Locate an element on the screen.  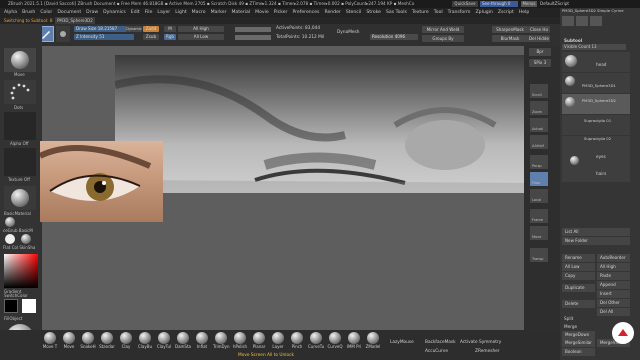
material-picker is located at coordinates (20, 198).